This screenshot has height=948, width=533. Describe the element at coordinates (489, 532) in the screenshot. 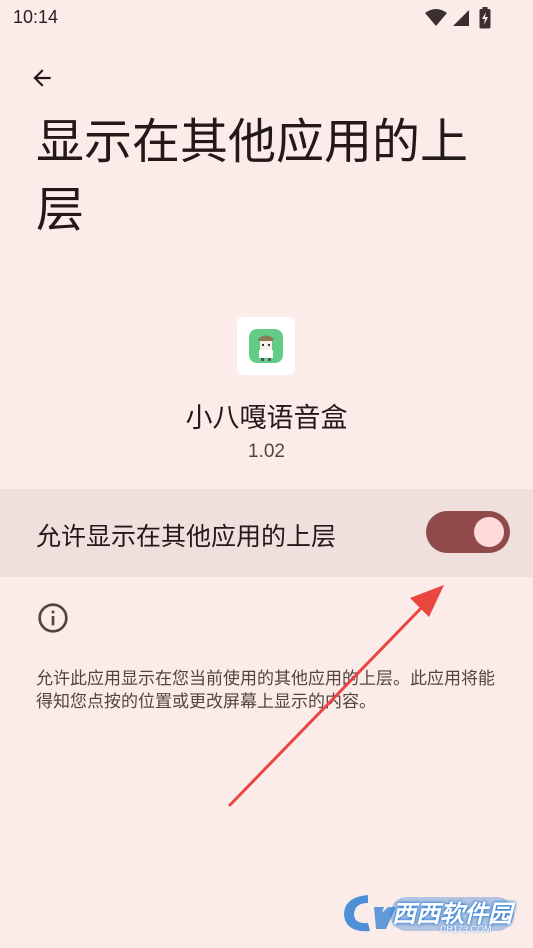

I see `toggle-thumb` at that location.